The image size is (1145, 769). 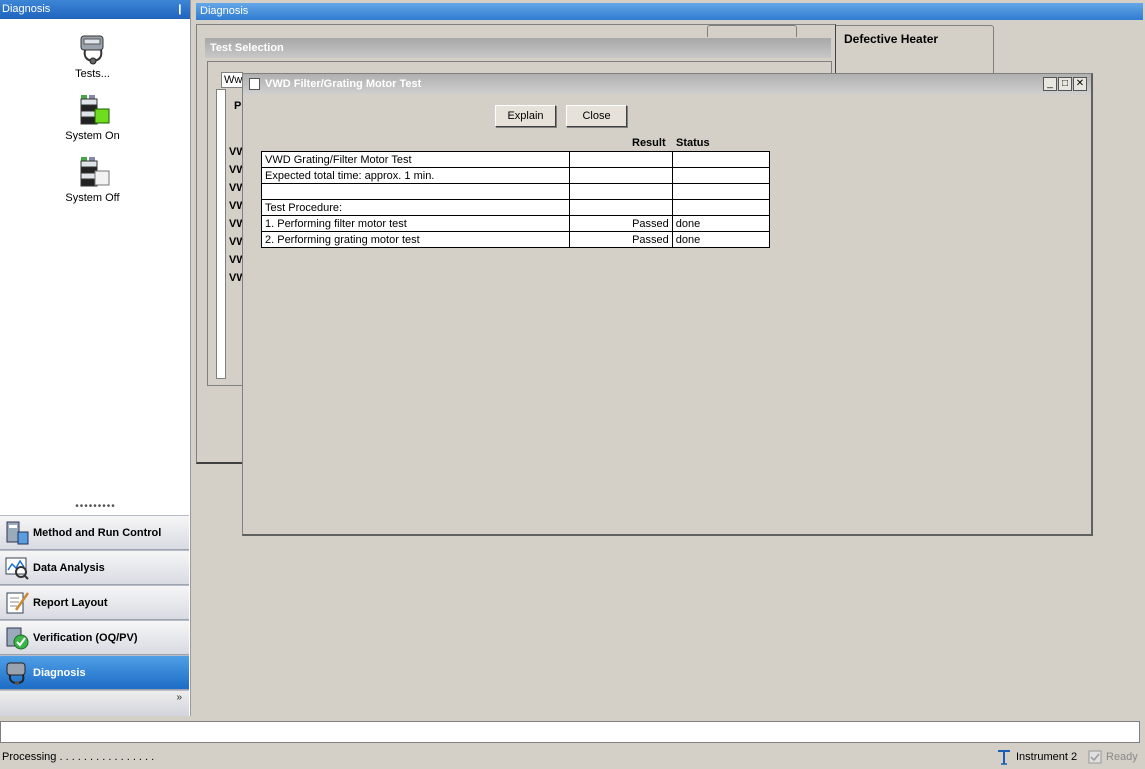 I want to click on step-cell: VWD Grating/Filter Motor Test, so click(x=415, y=159).